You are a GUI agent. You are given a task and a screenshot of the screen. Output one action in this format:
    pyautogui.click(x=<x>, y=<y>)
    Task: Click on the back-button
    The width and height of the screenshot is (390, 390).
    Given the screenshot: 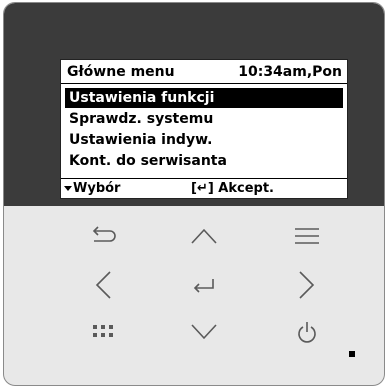 What is the action you would take?
    pyautogui.click(x=103, y=236)
    